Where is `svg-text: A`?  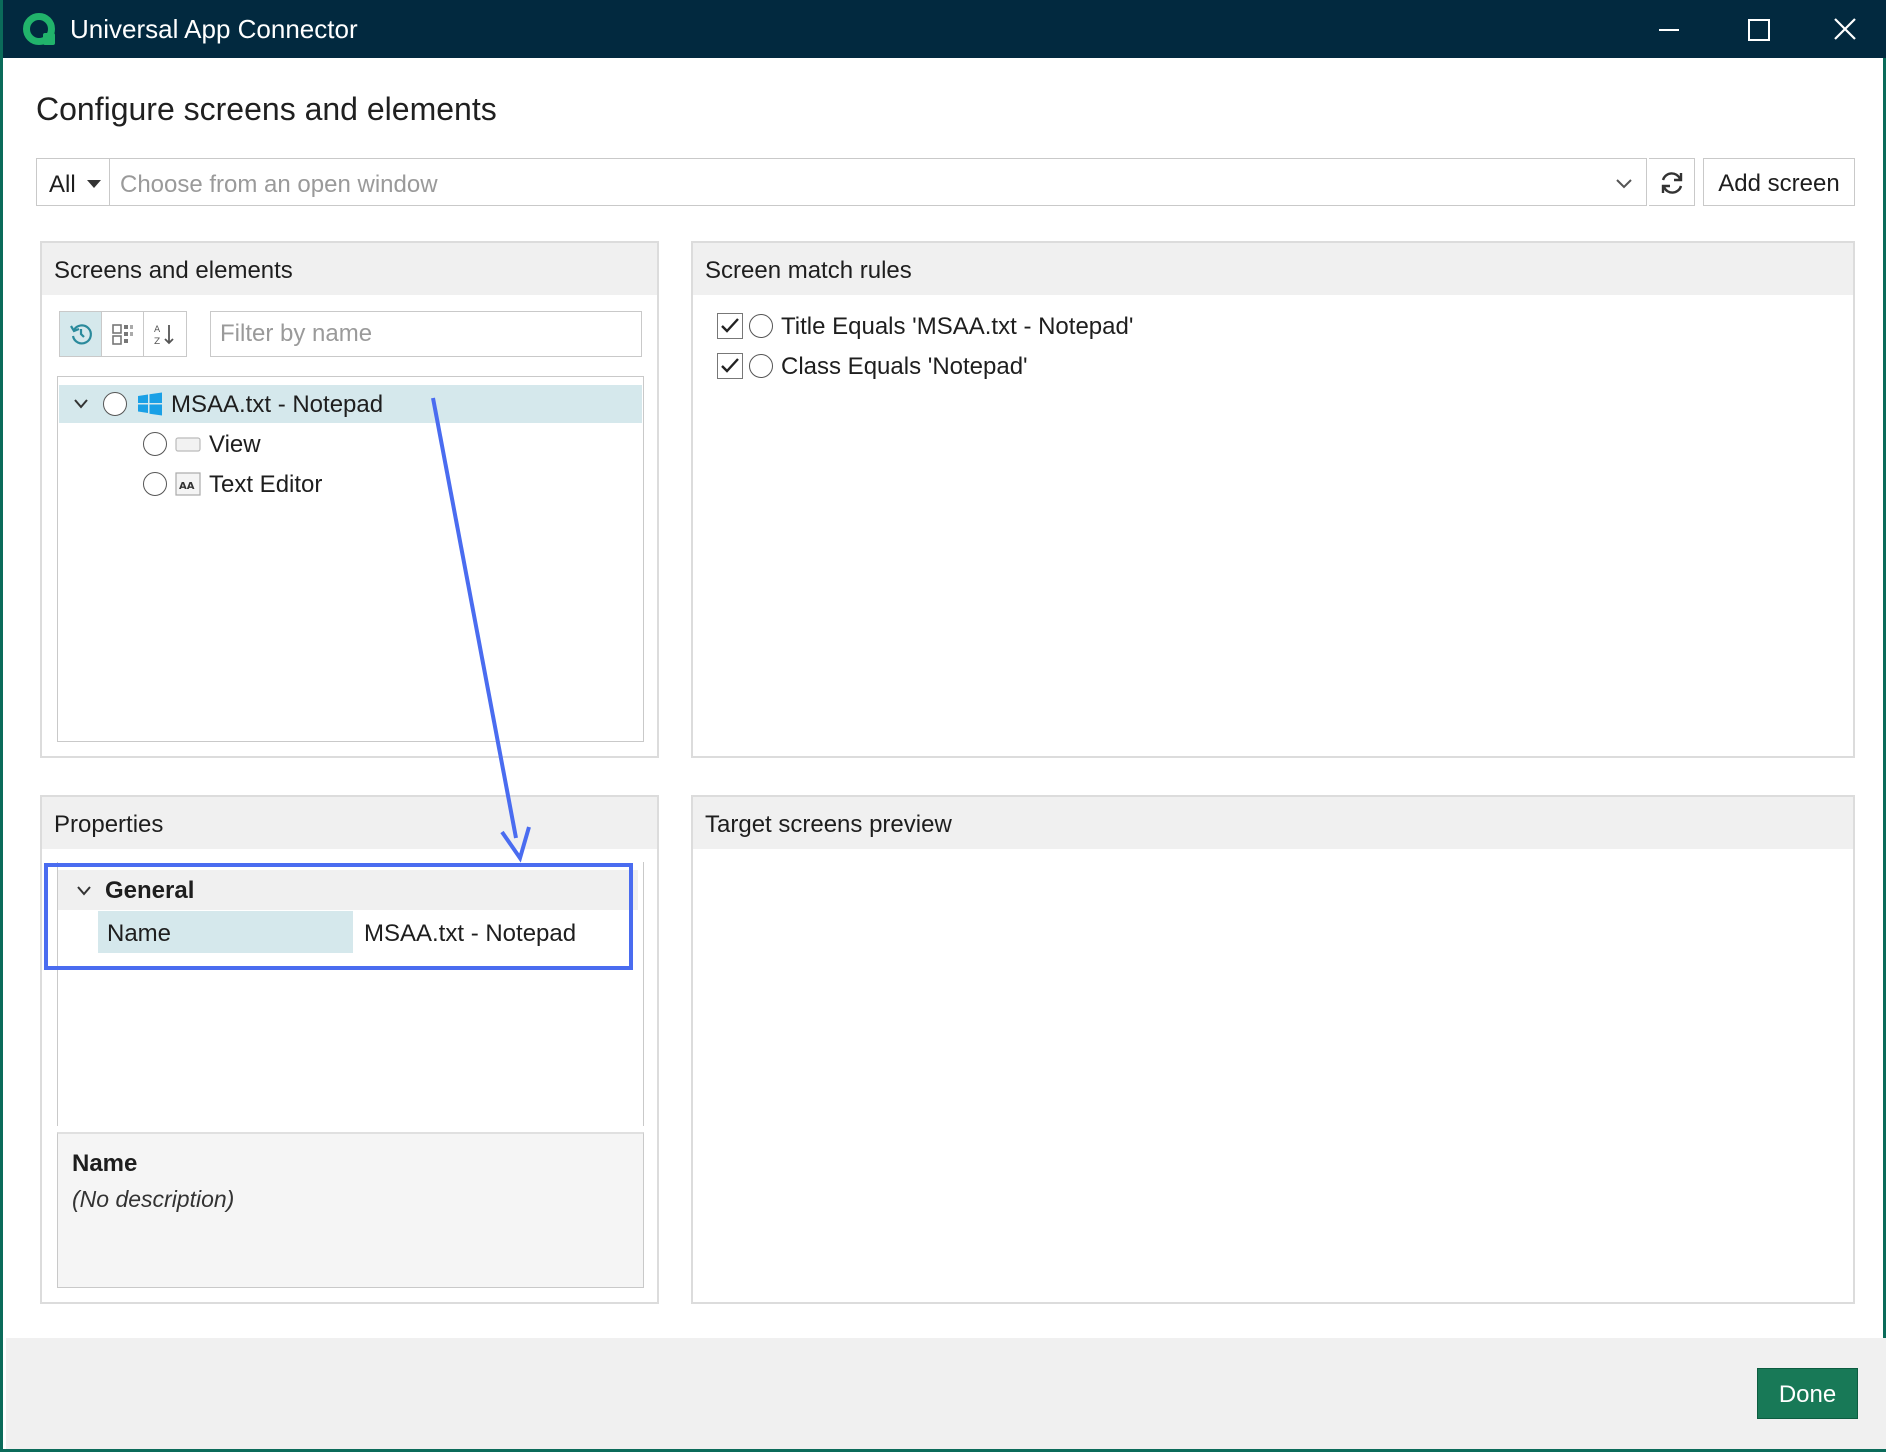 svg-text: A is located at coordinates (157, 330).